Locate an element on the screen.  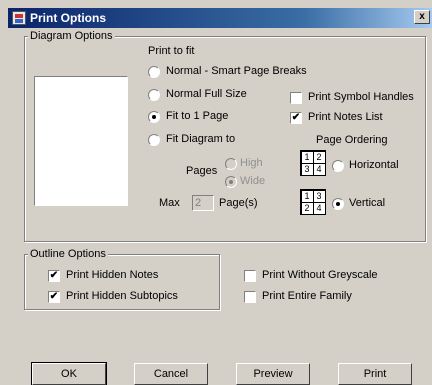
horizontal-grid-cell: 4 is located at coordinates (319, 169).